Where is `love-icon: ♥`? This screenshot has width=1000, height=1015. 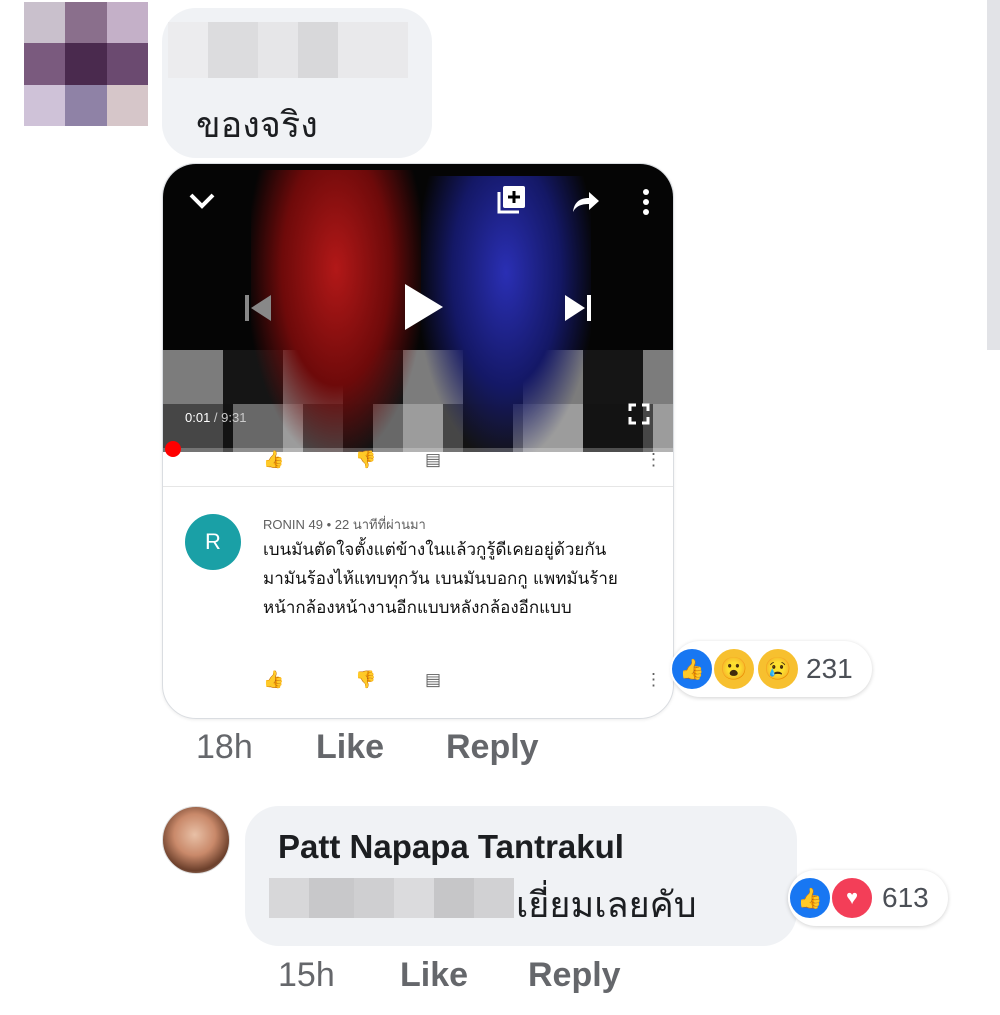
love-icon: ♥ is located at coordinates (852, 898).